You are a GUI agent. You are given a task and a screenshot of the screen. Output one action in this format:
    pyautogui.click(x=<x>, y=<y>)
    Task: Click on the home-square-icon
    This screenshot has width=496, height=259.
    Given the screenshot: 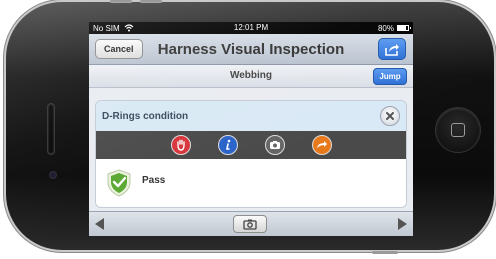 What is the action you would take?
    pyautogui.click(x=458, y=130)
    